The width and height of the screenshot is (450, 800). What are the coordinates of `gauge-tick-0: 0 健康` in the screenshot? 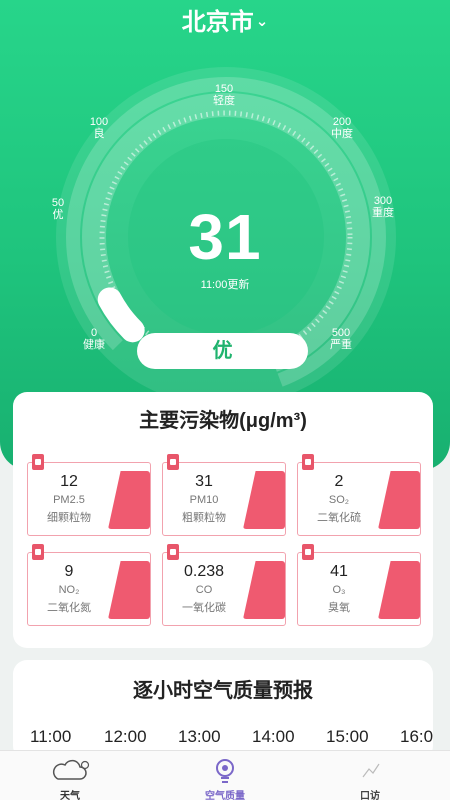 It's located at (94, 339).